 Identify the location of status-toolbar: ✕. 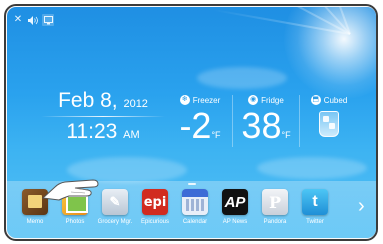
(33, 20).